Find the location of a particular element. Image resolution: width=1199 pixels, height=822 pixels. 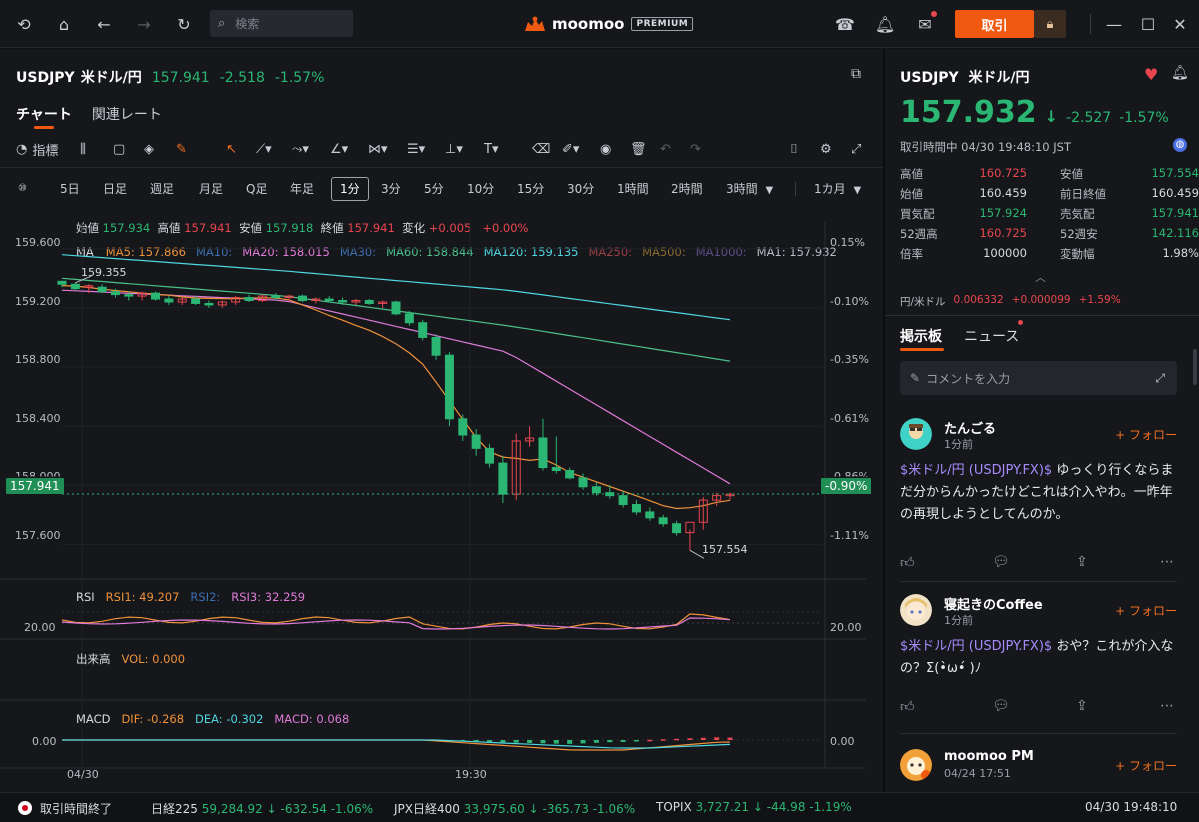

stat-label: 高値 is located at coordinates (911, 174).